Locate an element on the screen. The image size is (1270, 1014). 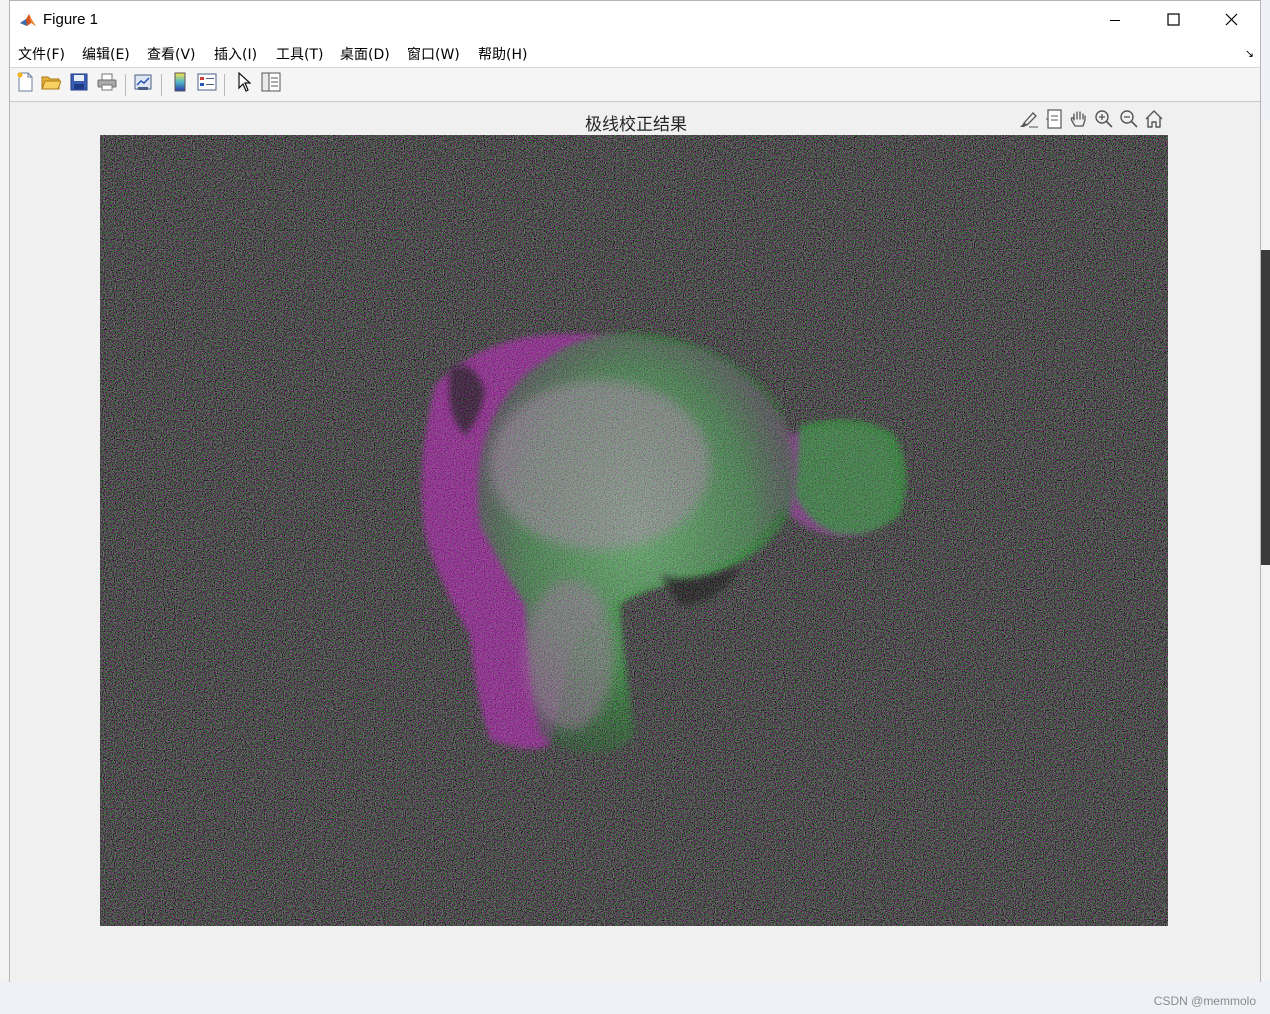
menu-window: 窗口(W) is located at coordinates (433, 54).